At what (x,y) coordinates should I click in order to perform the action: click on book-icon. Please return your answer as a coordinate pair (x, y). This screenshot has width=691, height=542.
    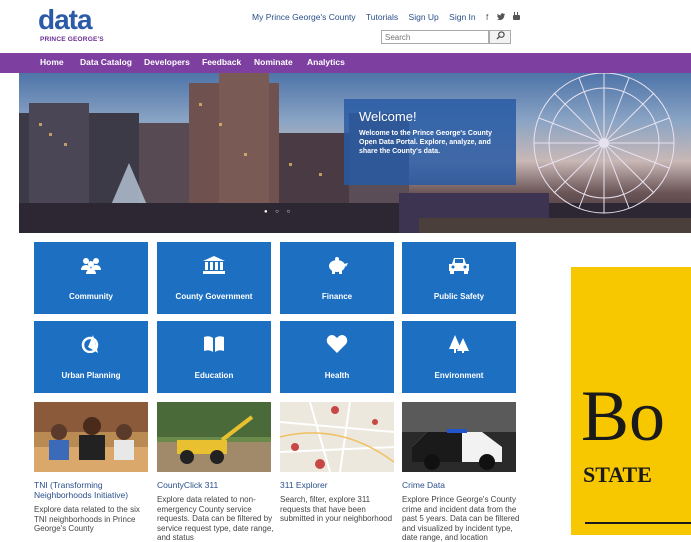
    Looking at the image, I should click on (214, 344).